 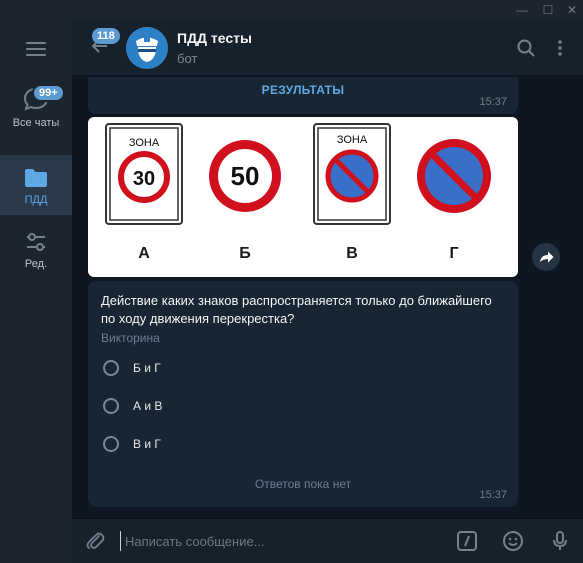 What do you see at coordinates (560, 48) in the screenshot?
I see `more-vertical-icon` at bounding box center [560, 48].